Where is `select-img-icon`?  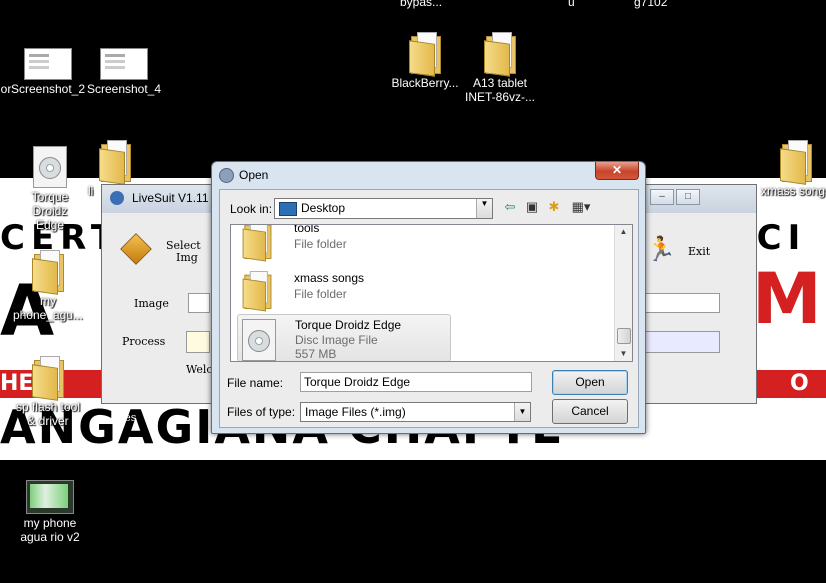 select-img-icon is located at coordinates (136, 249).